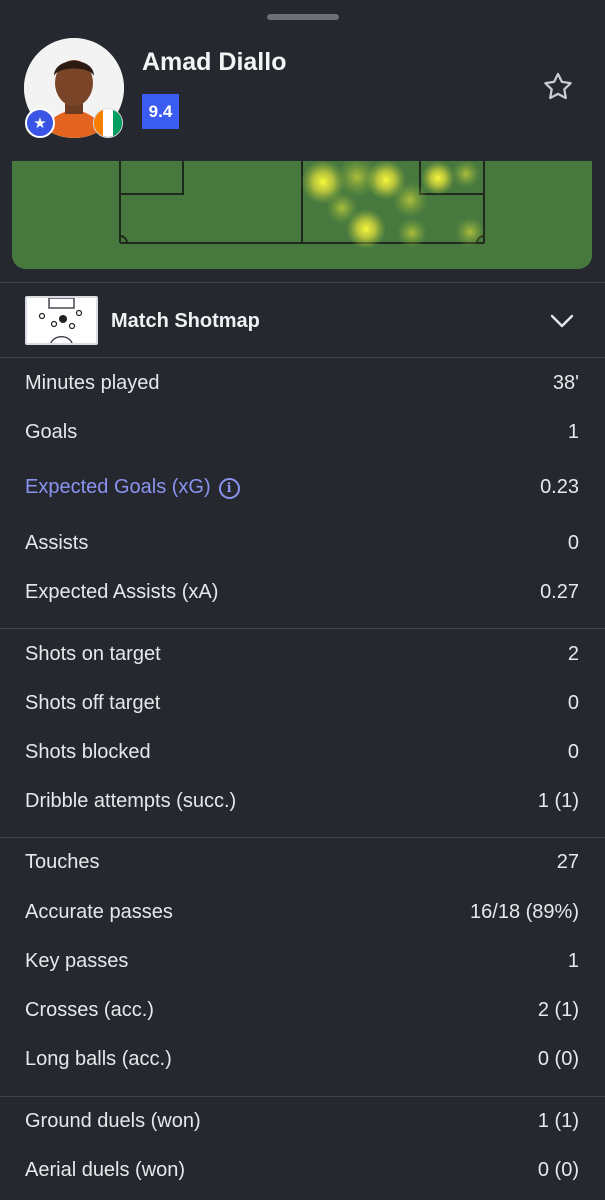  What do you see at coordinates (302, 433) in the screenshot?
I see `stat-goals: Goals 1` at bounding box center [302, 433].